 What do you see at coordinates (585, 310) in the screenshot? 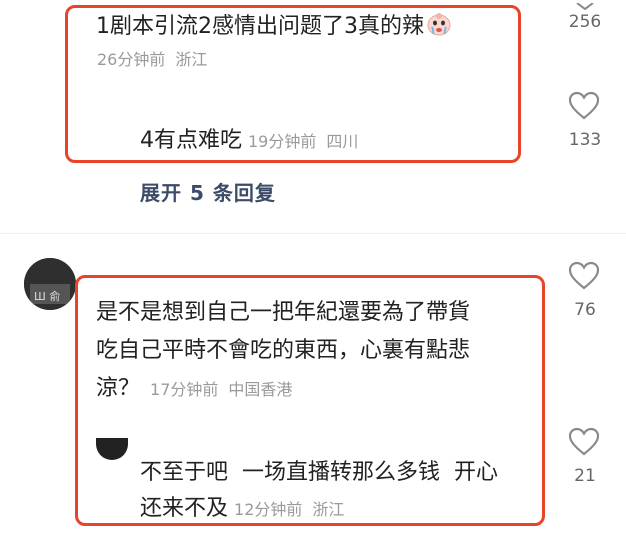
I see `like-count: 76` at bounding box center [585, 310].